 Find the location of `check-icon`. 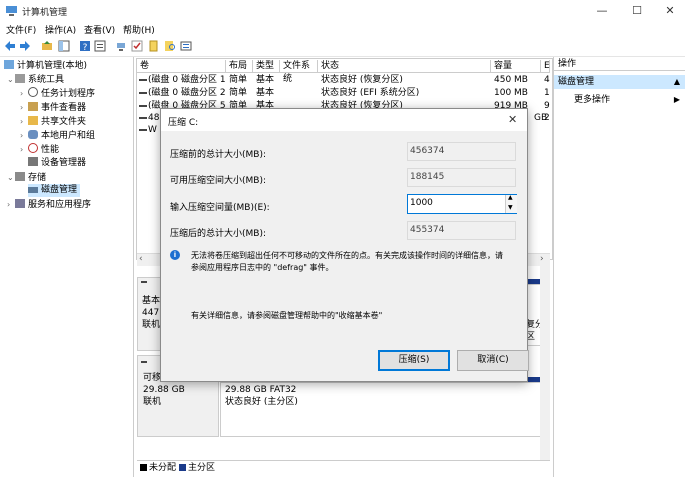

check-icon is located at coordinates (137, 46).